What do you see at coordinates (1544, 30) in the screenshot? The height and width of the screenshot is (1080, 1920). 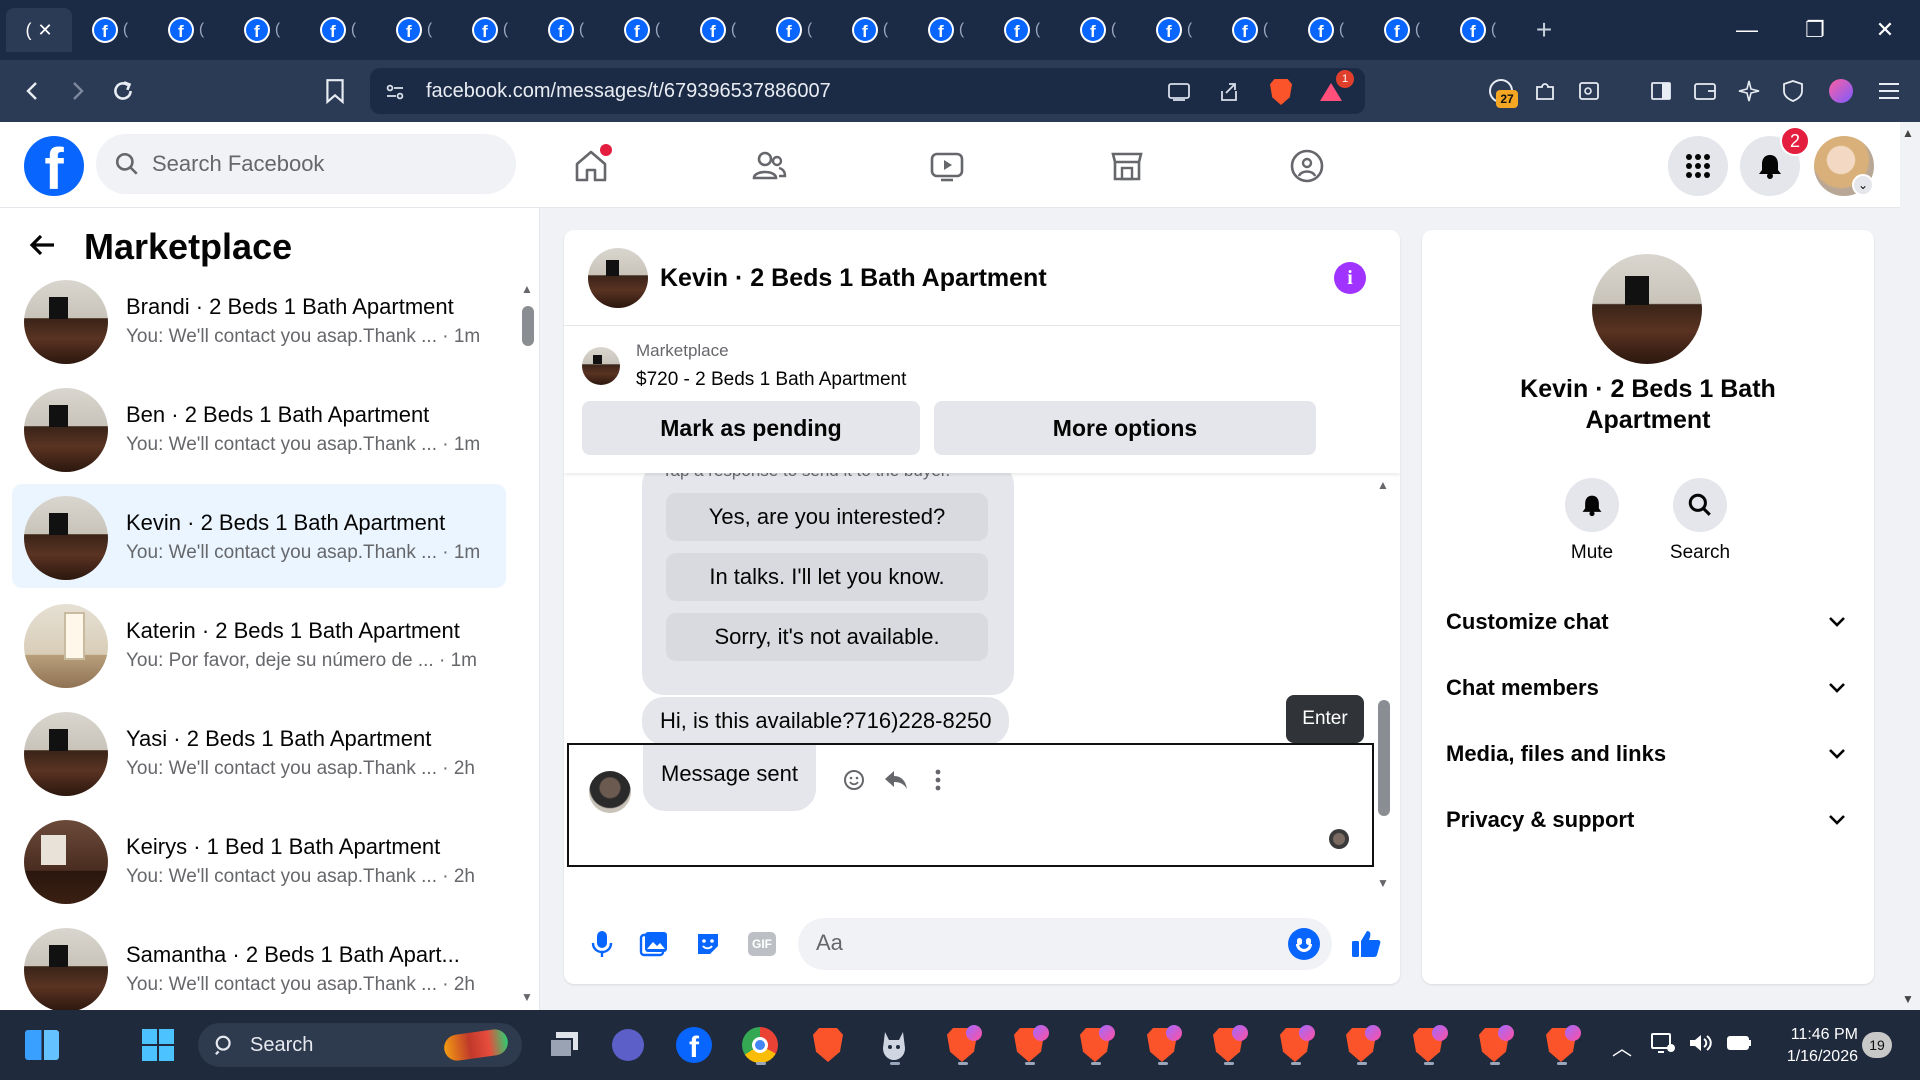 I see `new-tab-button: +` at bounding box center [1544, 30].